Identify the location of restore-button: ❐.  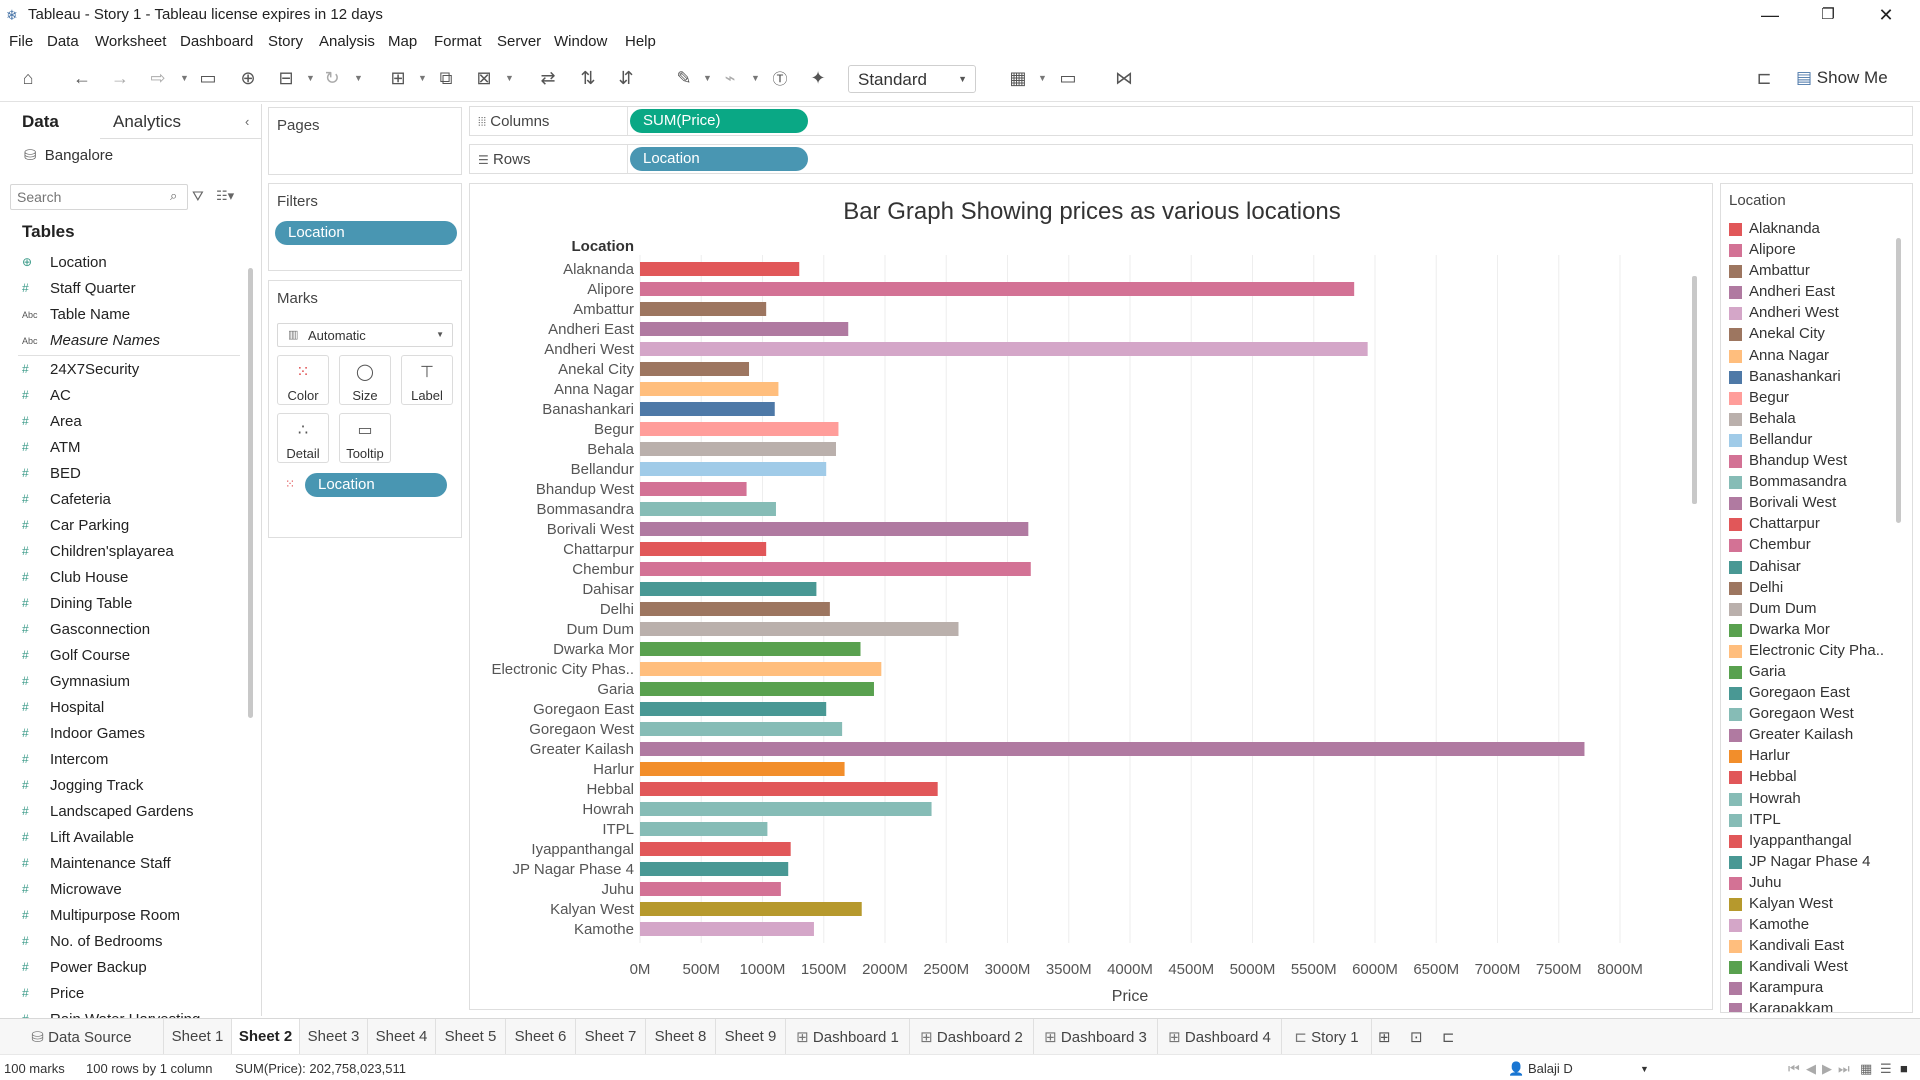
(1828, 15).